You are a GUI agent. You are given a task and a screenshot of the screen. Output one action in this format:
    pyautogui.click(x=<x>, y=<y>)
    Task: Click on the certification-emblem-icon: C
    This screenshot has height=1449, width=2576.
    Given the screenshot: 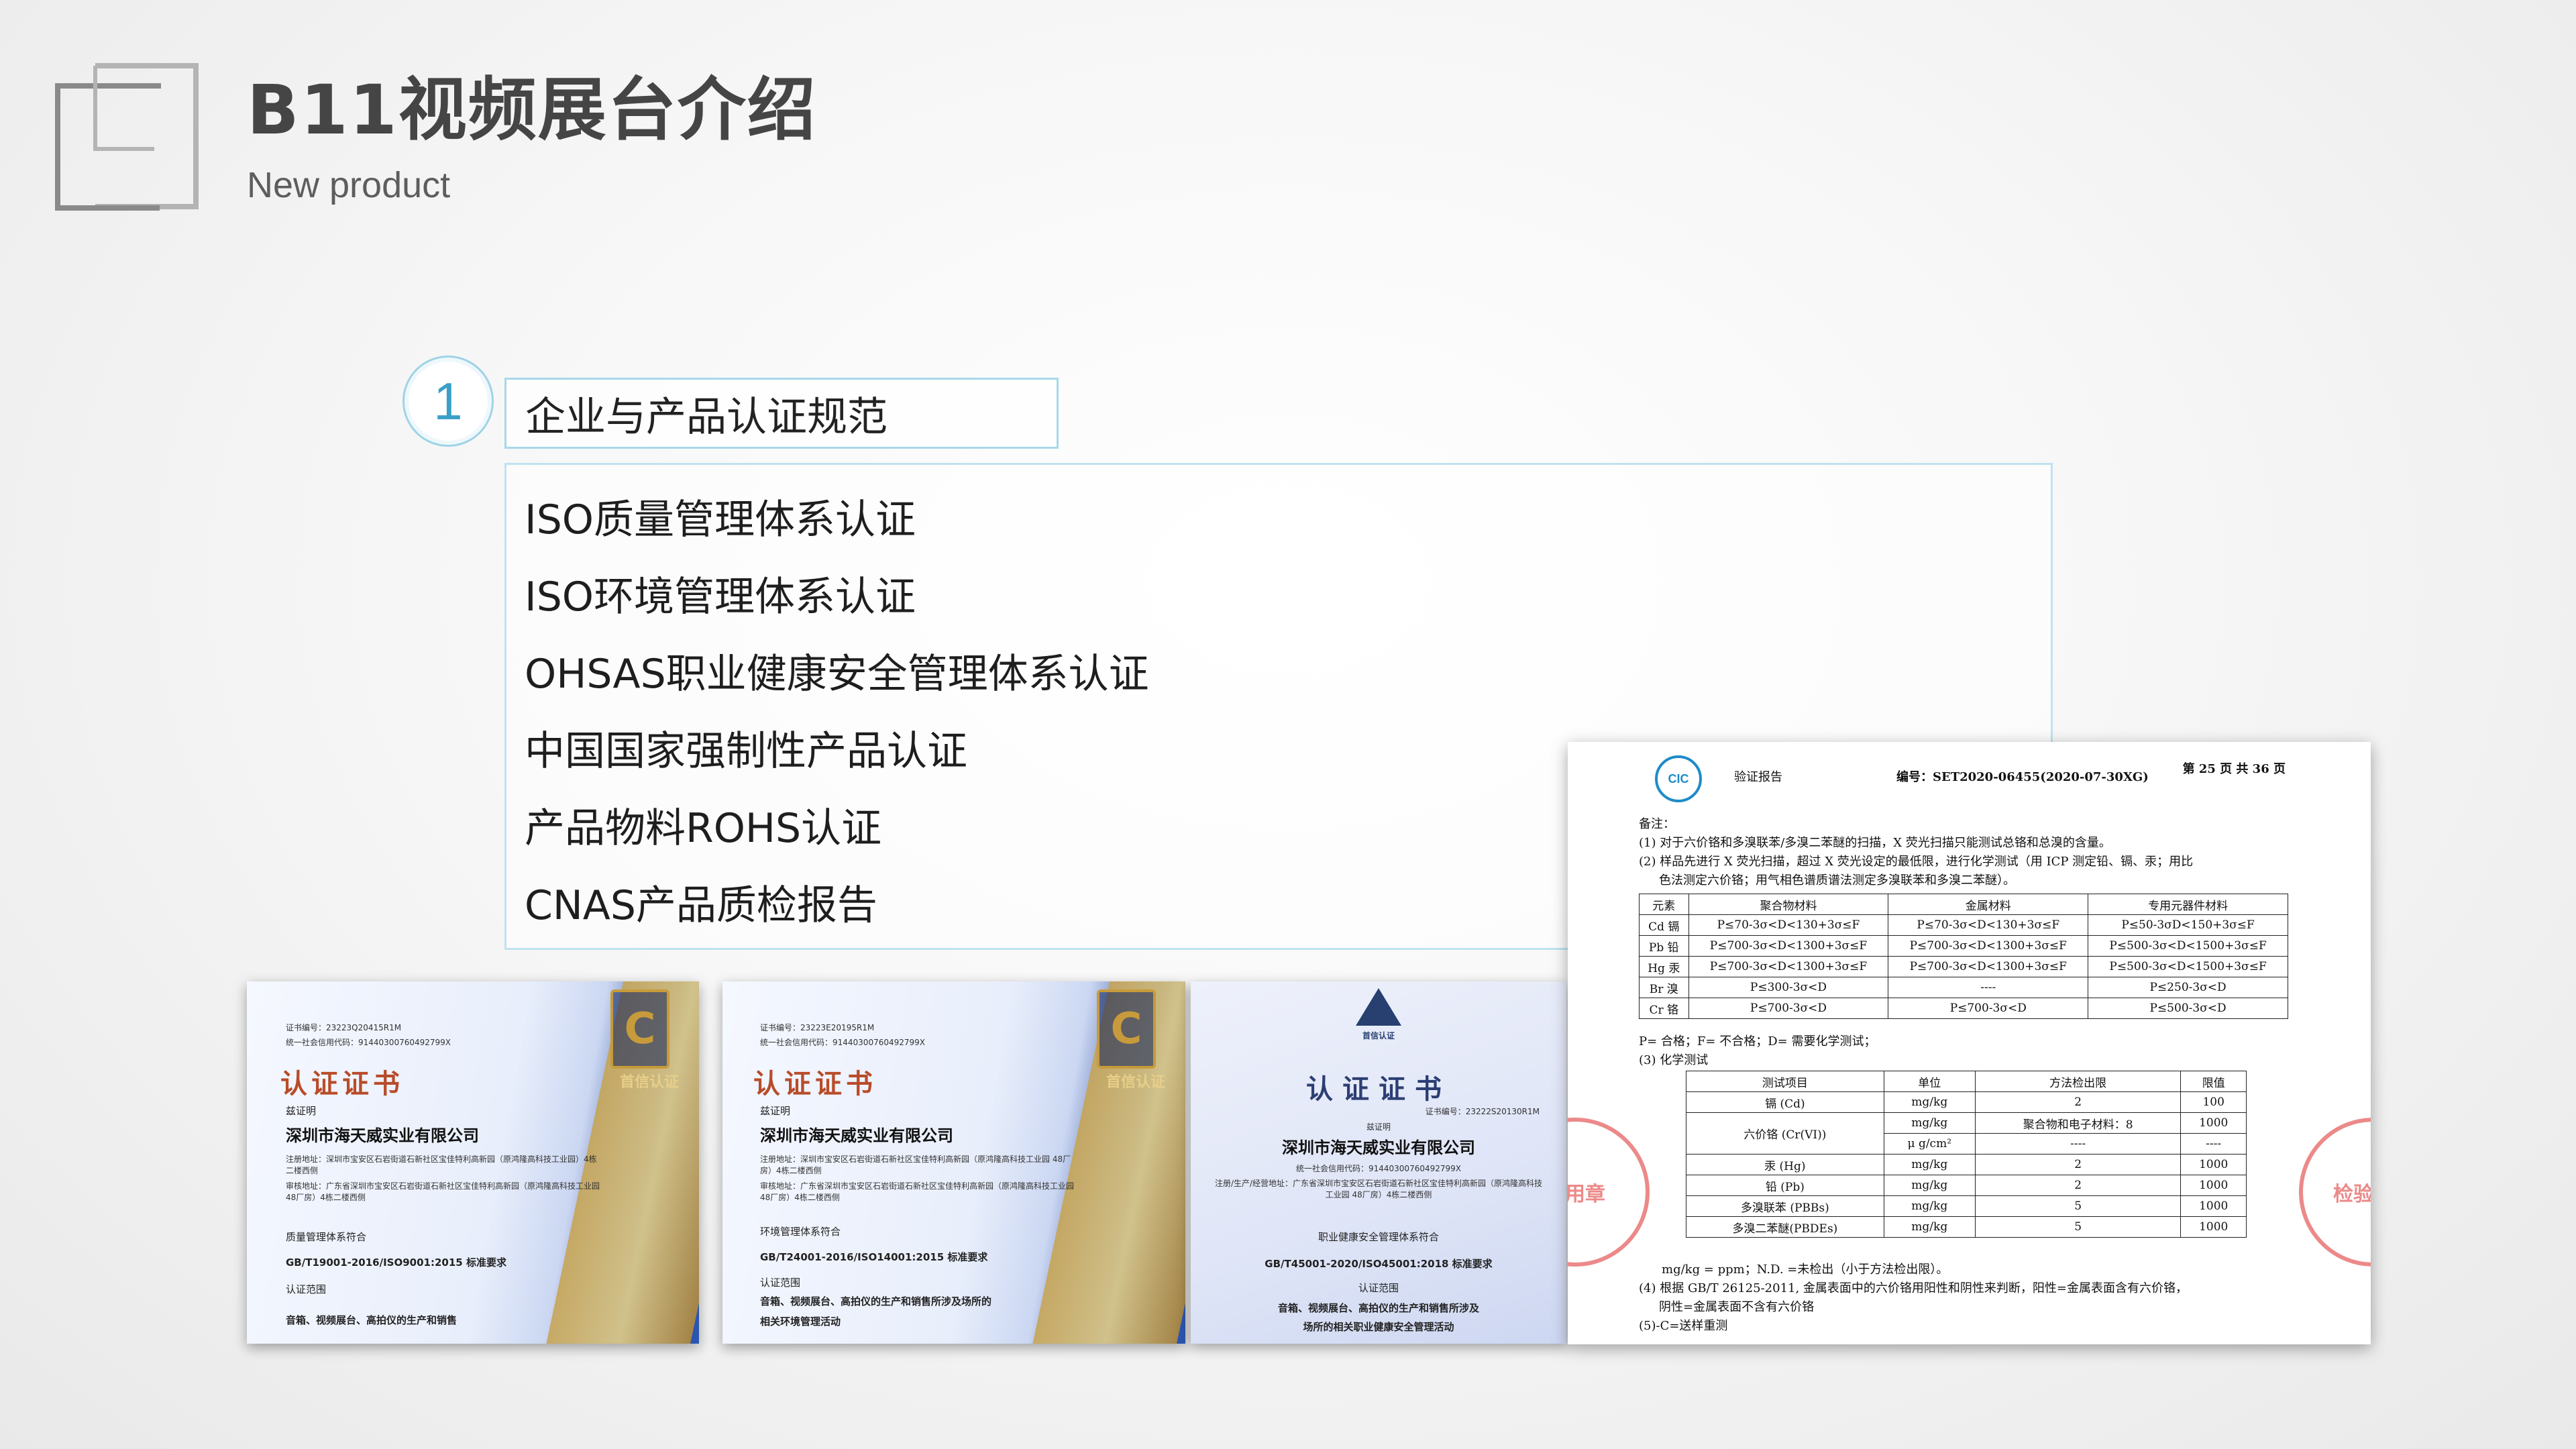 What is the action you would take?
    pyautogui.click(x=1126, y=1029)
    